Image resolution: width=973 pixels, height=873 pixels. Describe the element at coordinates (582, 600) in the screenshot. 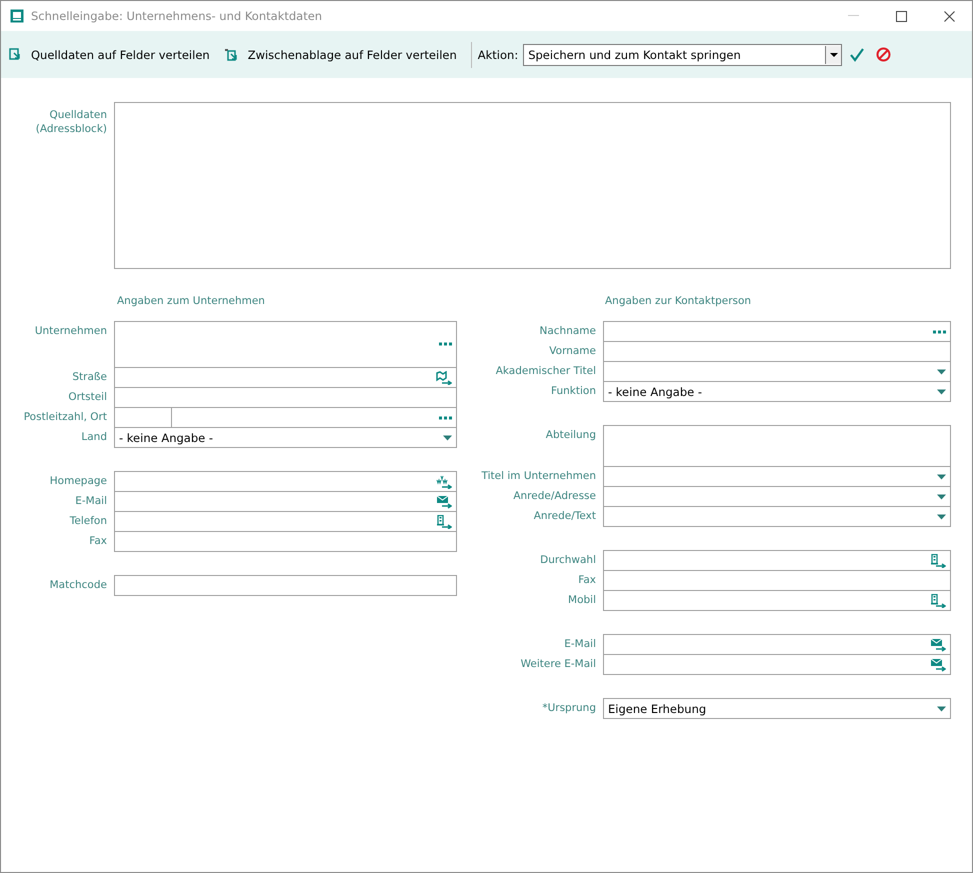

I see `field-label: Mobil` at that location.